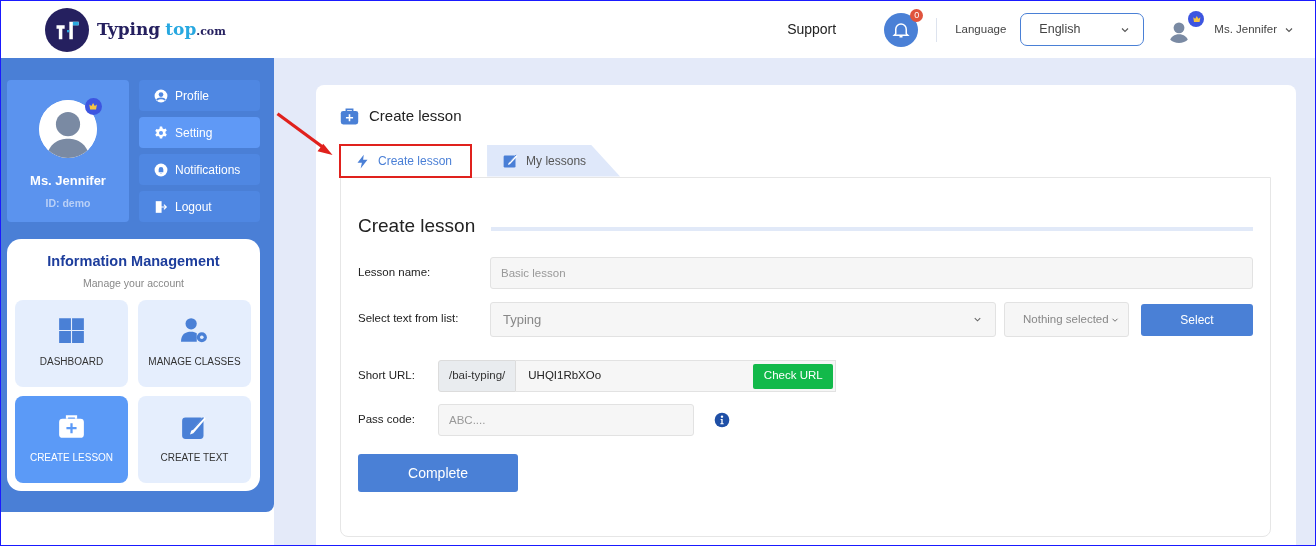  I want to click on field-label: Lesson name:, so click(395, 273).